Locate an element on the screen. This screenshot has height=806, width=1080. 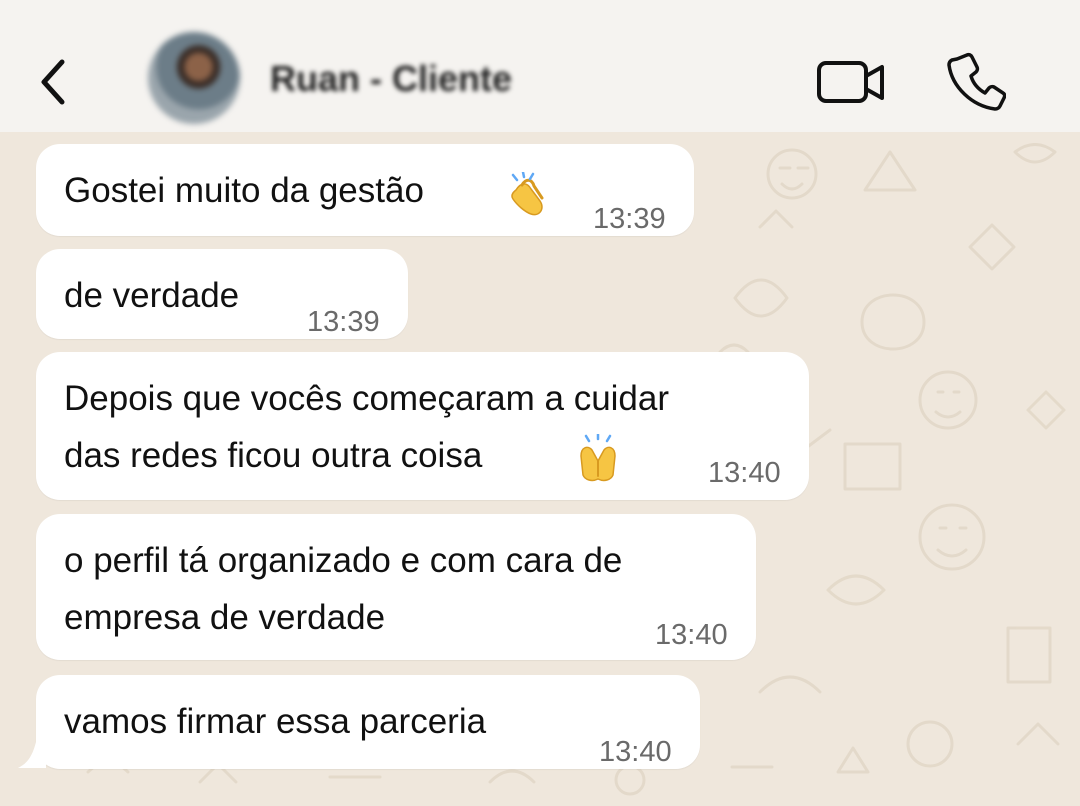
message-text-line-1: o perfil tá organizado e com cara de is located at coordinates (343, 560).